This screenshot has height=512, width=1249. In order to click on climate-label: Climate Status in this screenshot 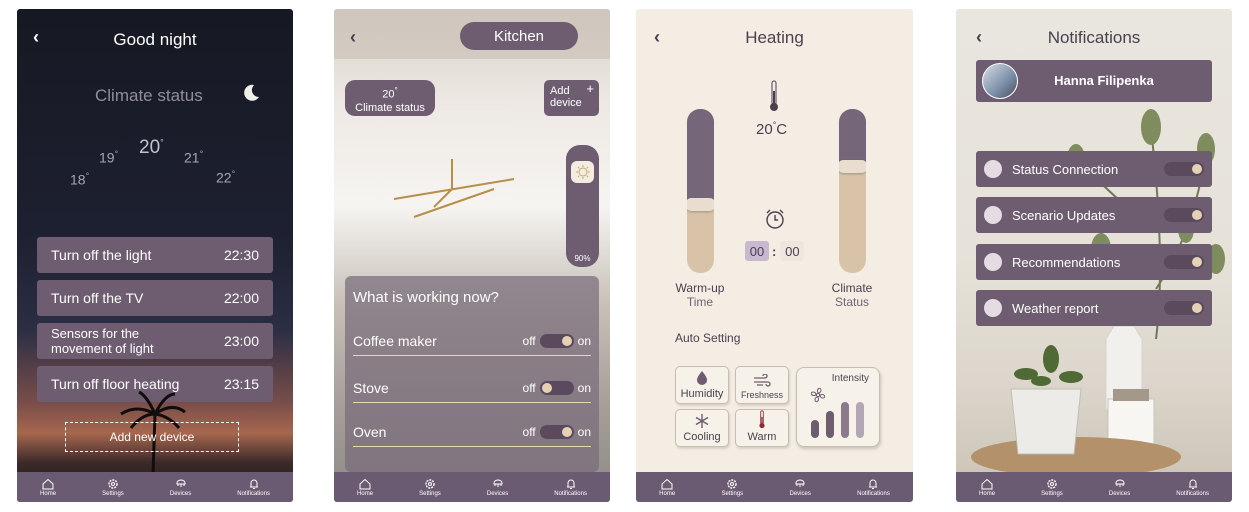, I will do `click(852, 295)`.